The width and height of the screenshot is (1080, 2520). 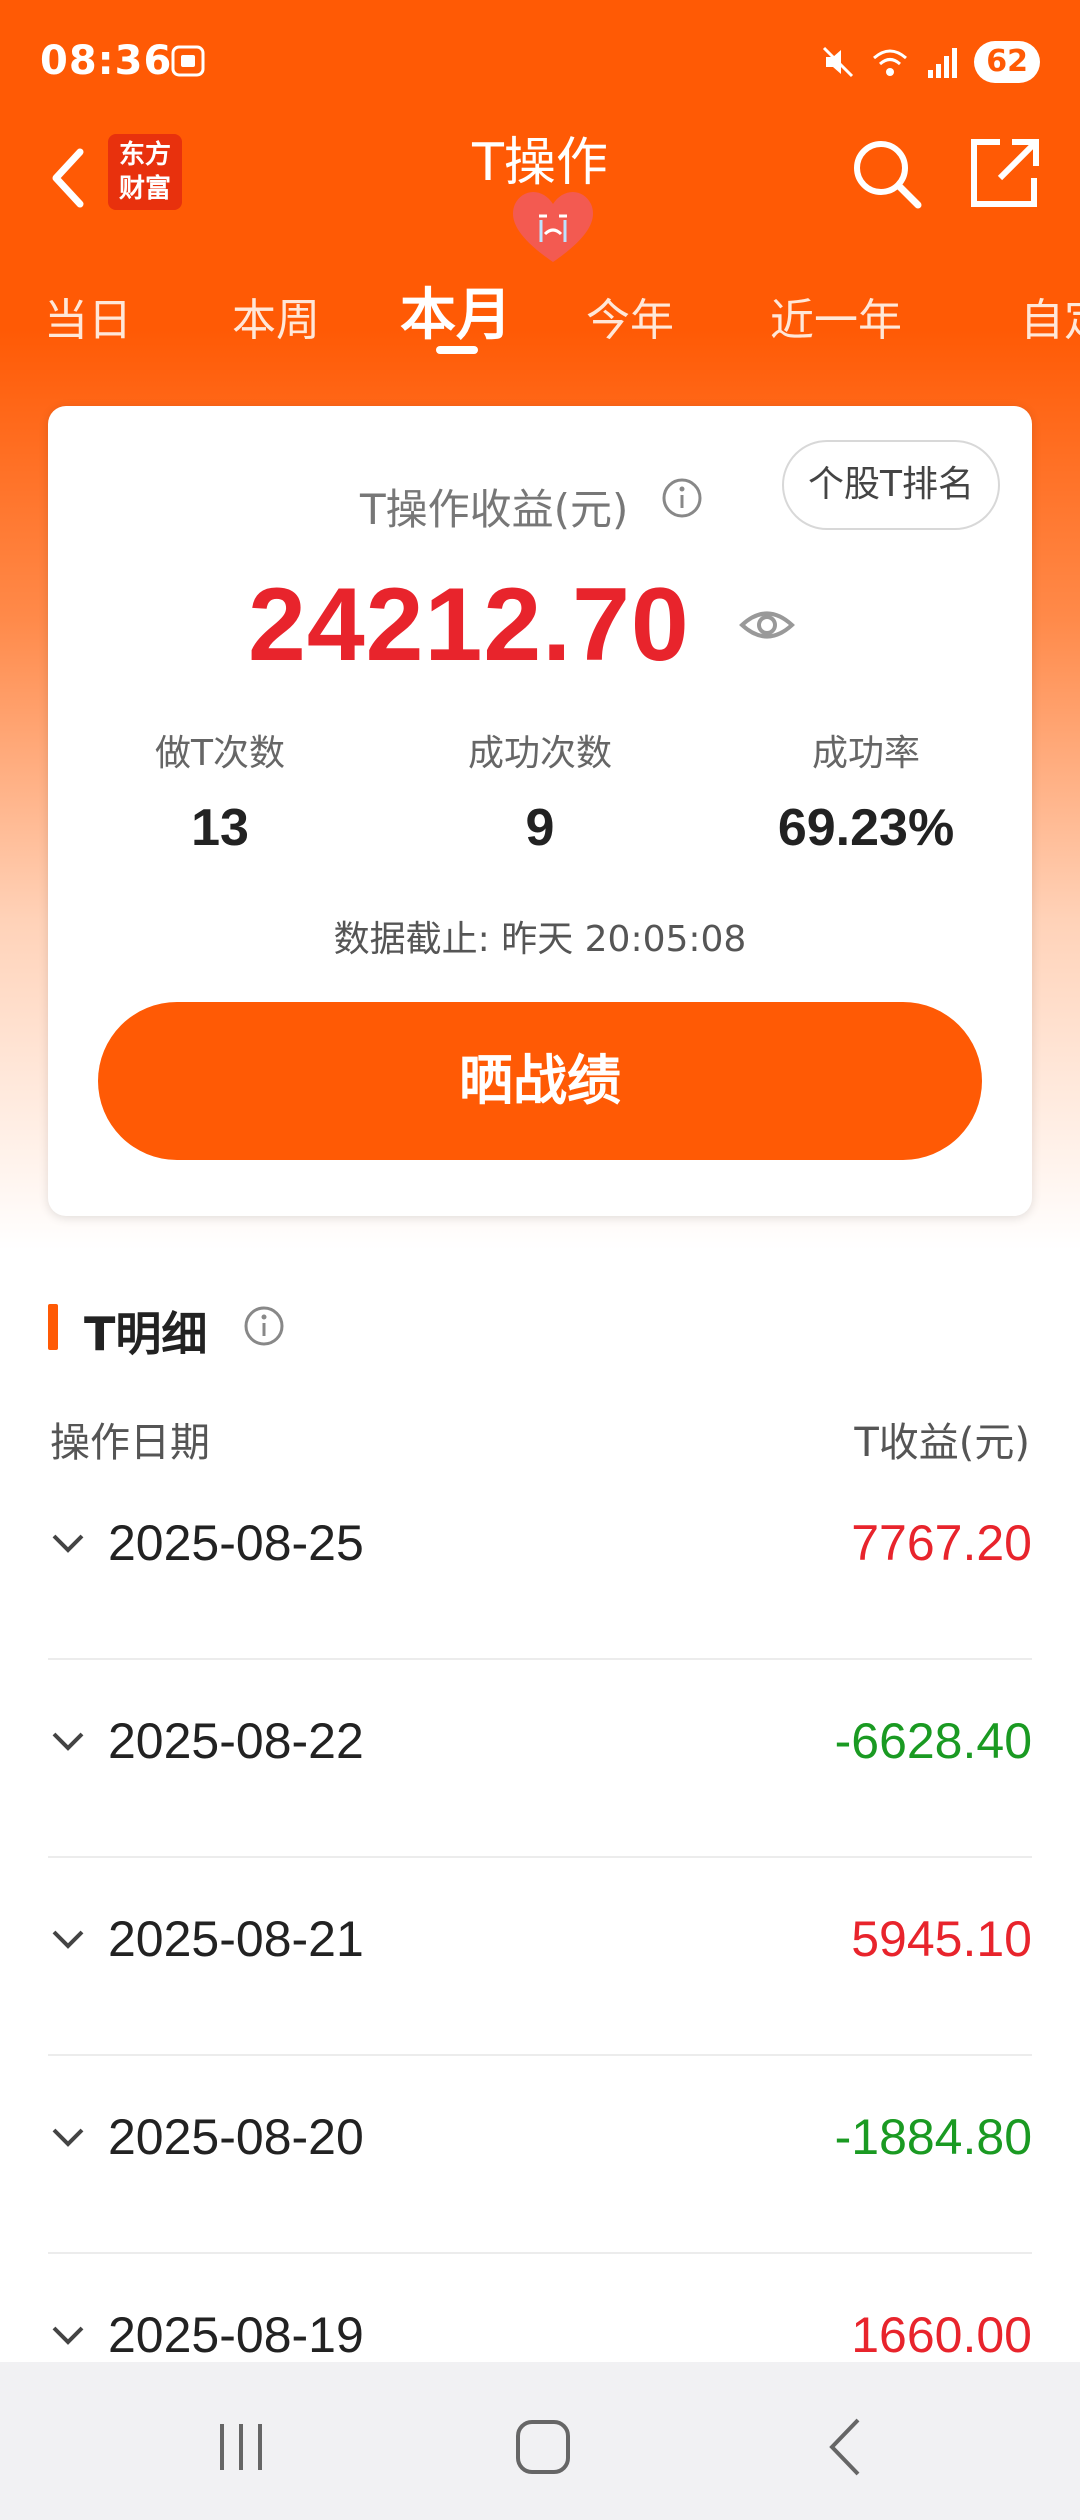 I want to click on share-icon, so click(x=1004, y=171).